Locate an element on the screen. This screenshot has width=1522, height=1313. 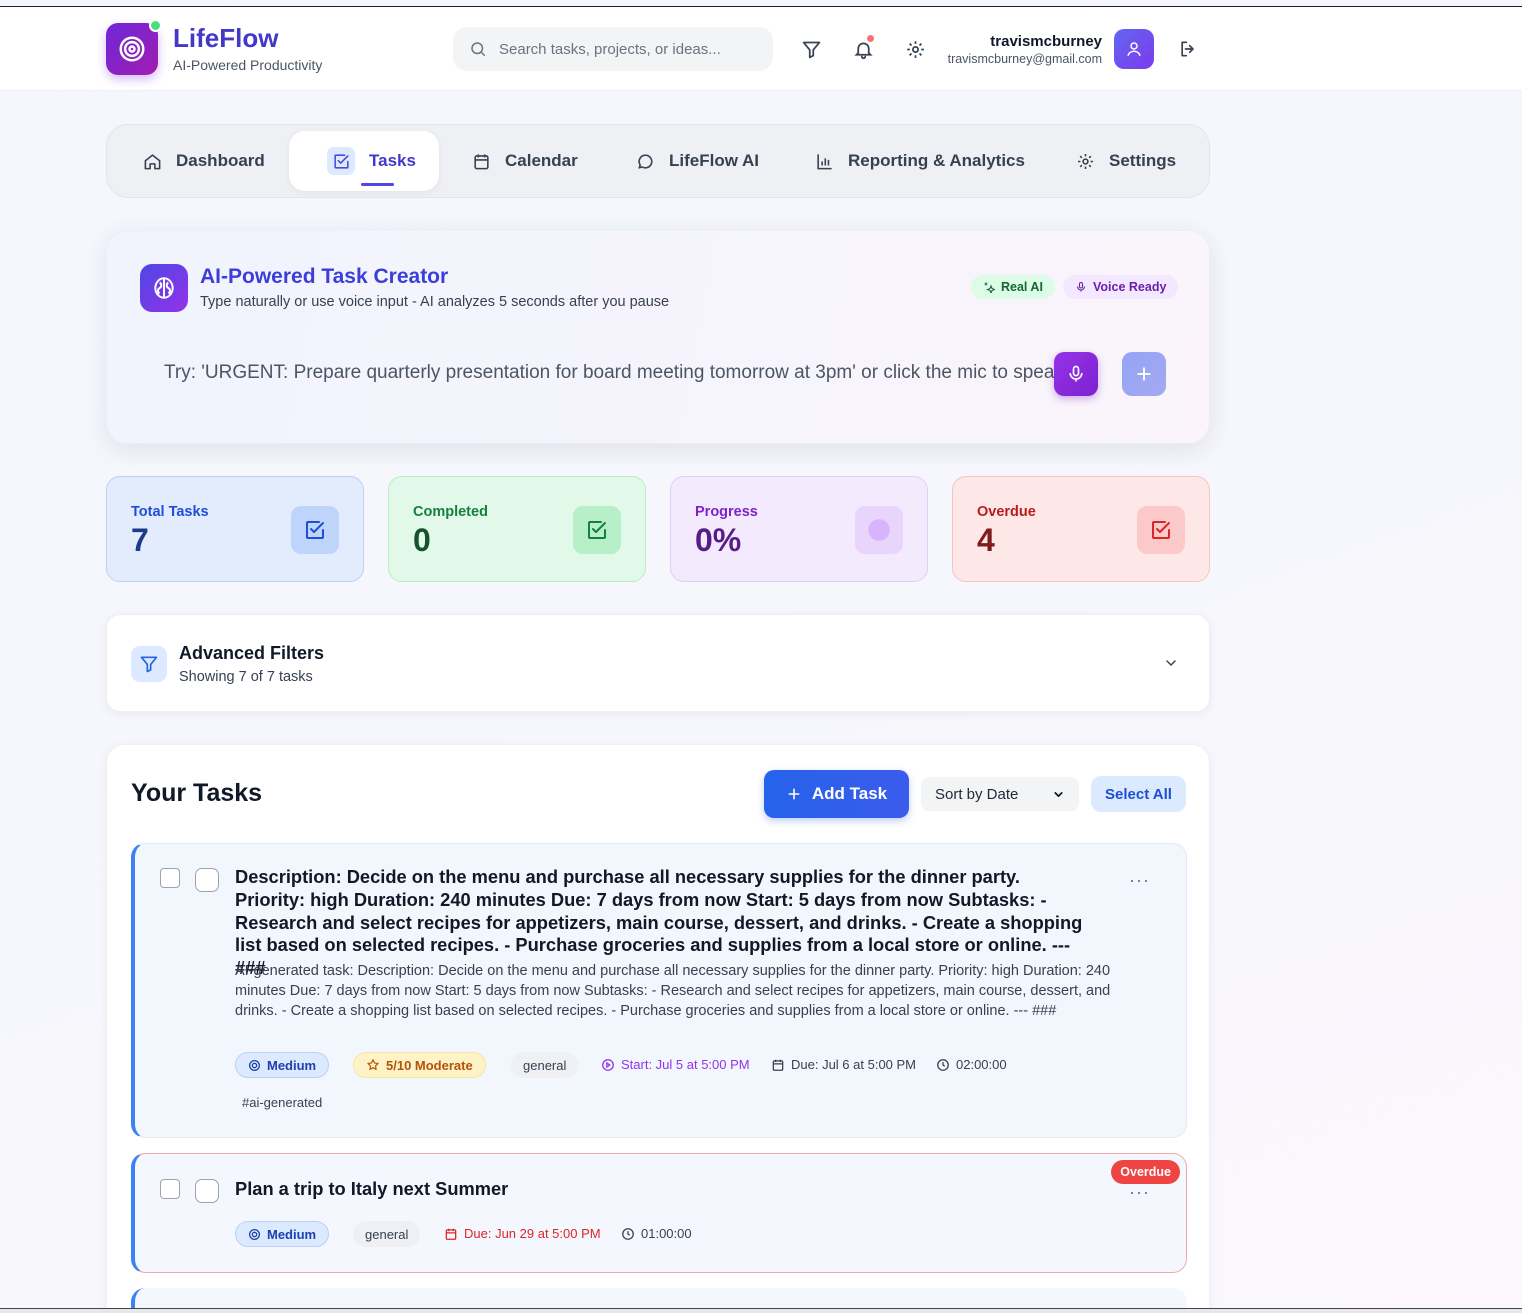
online-indicator is located at coordinates (155, 25).